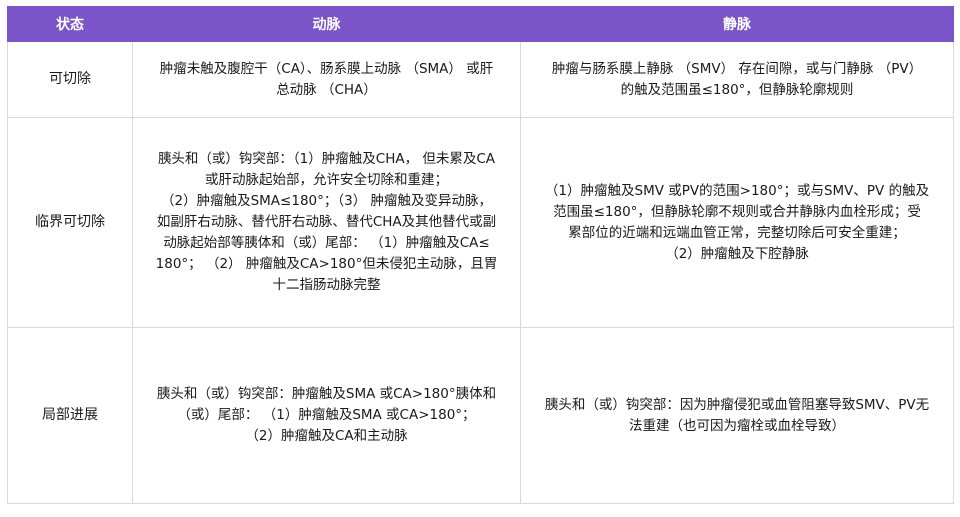  Describe the element at coordinates (326, 201) in the screenshot. I see `cell-line: （2）肿瘤触及SMA≤180°；（3） 肿瘤触及变异动脉，` at that location.